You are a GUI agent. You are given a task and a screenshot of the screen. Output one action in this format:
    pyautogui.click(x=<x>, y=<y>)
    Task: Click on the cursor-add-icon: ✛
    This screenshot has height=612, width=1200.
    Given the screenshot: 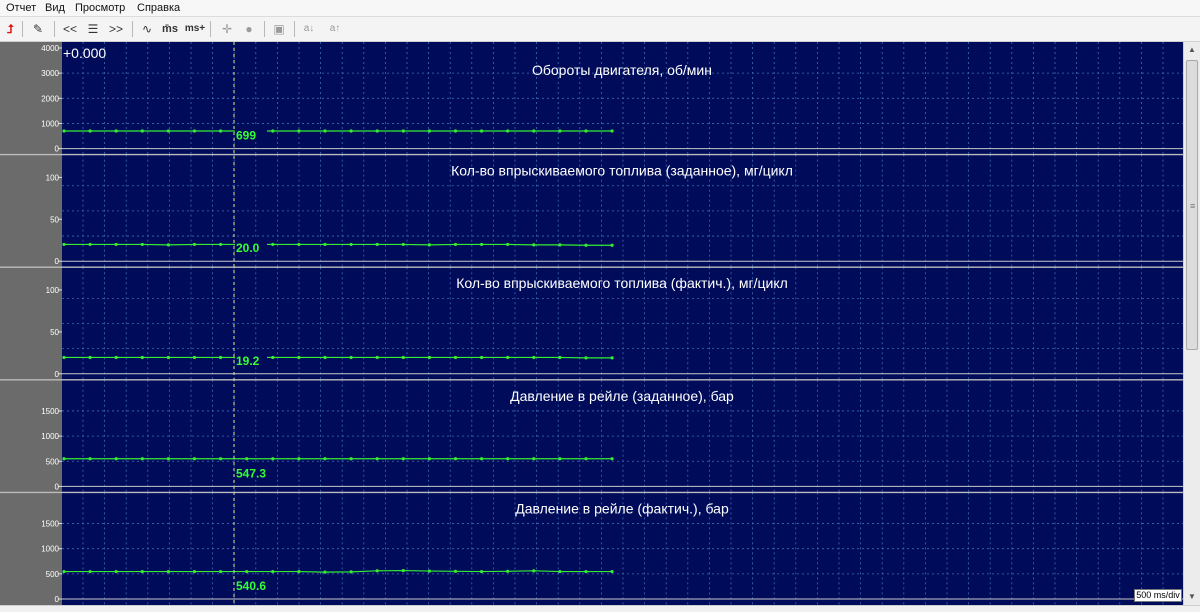 What is the action you would take?
    pyautogui.click(x=227, y=29)
    